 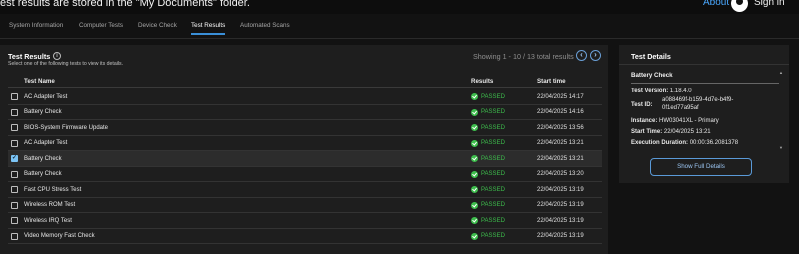 I want to click on instance-value: HW03041XL - Primary, so click(x=689, y=121).